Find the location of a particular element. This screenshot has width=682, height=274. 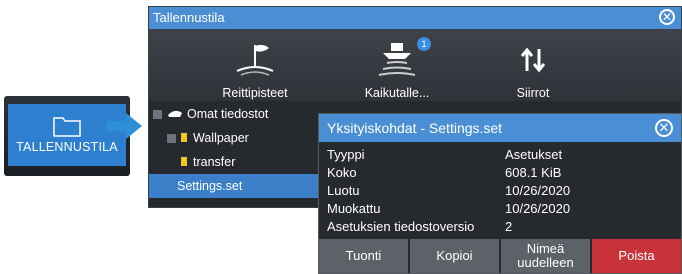

detail-row-modified: Muokattu 10/26/2020 is located at coordinates (500, 209).